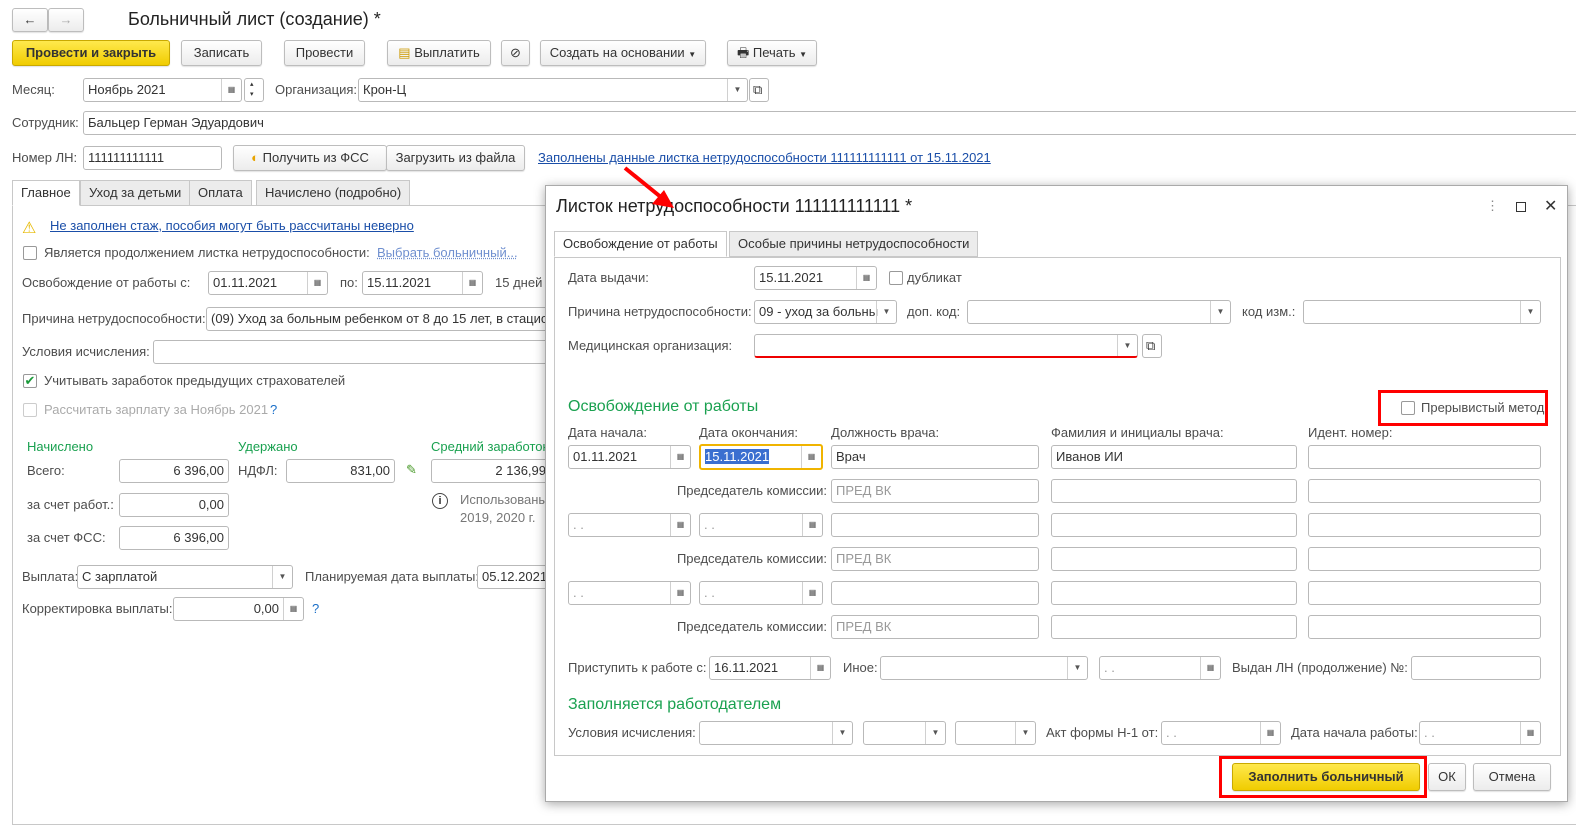 The height and width of the screenshot is (825, 1576). What do you see at coordinates (135, 193) in the screenshot?
I see `tab-child-care: Уход за детьми` at bounding box center [135, 193].